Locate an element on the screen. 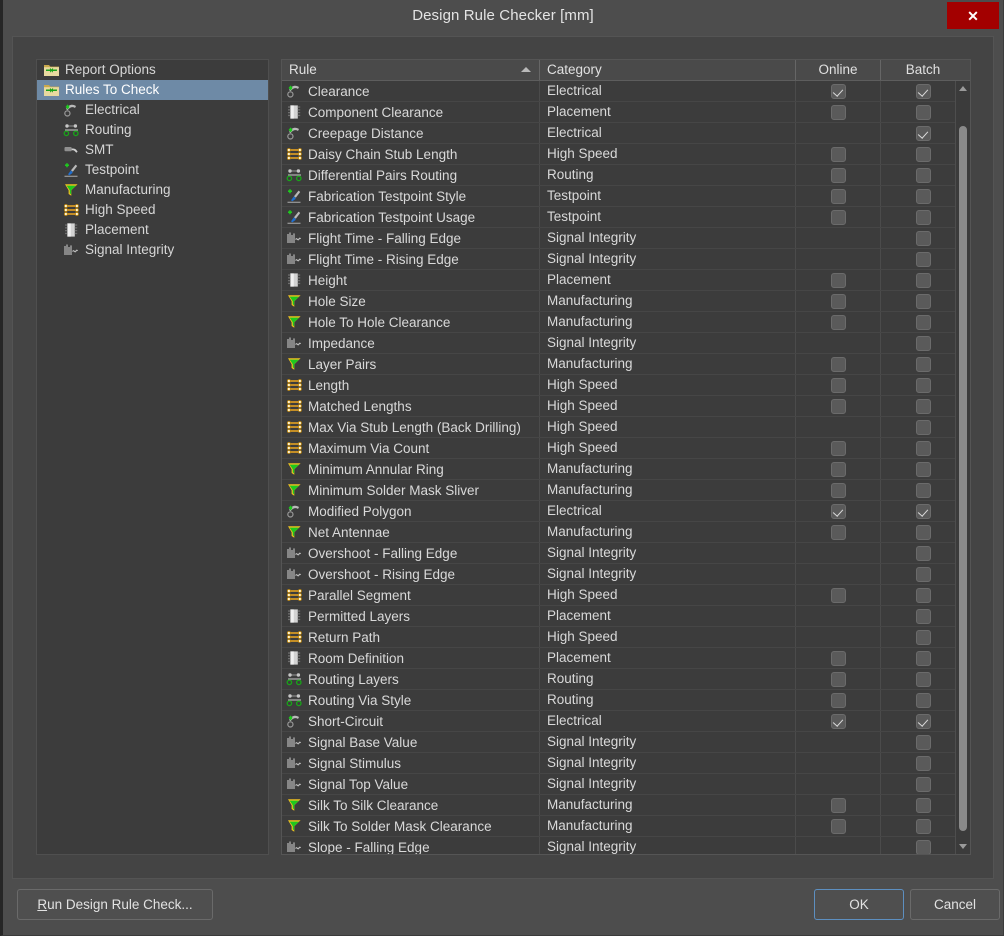  column-header-online: Online is located at coordinates (837, 70).